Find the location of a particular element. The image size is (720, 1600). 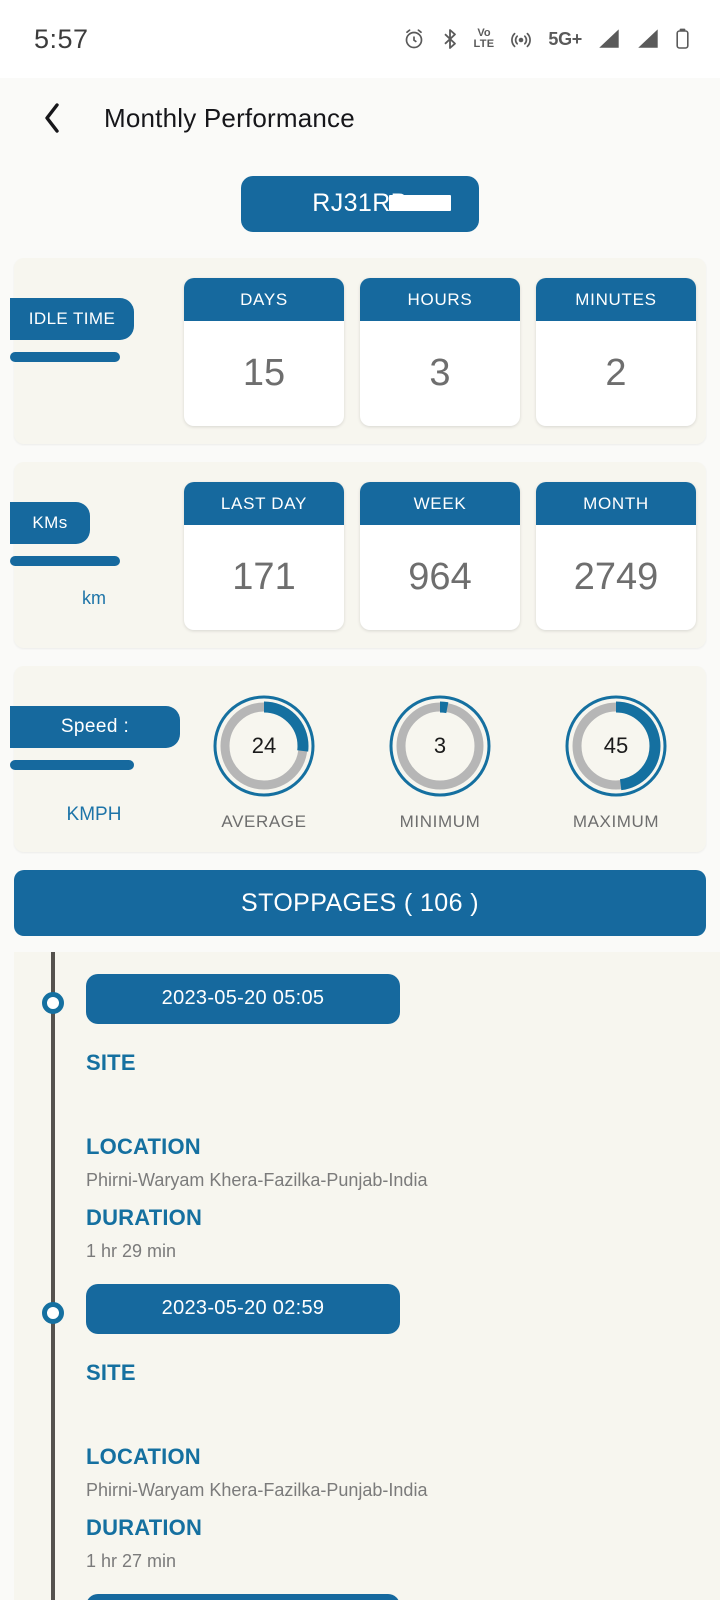

gauge-average: 24 AVERAGE is located at coordinates (264, 763).